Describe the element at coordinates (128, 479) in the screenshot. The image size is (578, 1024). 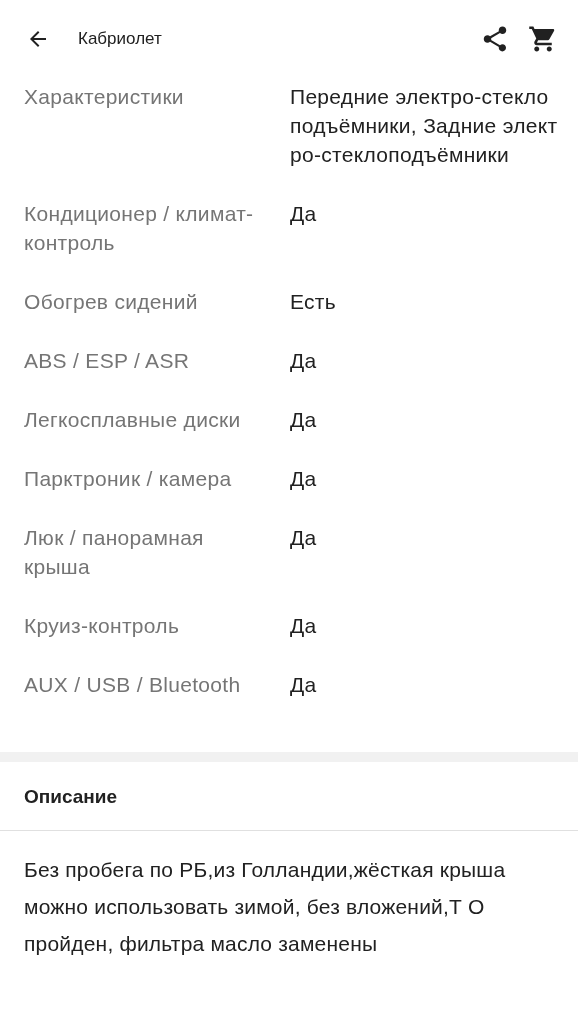
I see `spec-label: Парктроник / камера` at that location.